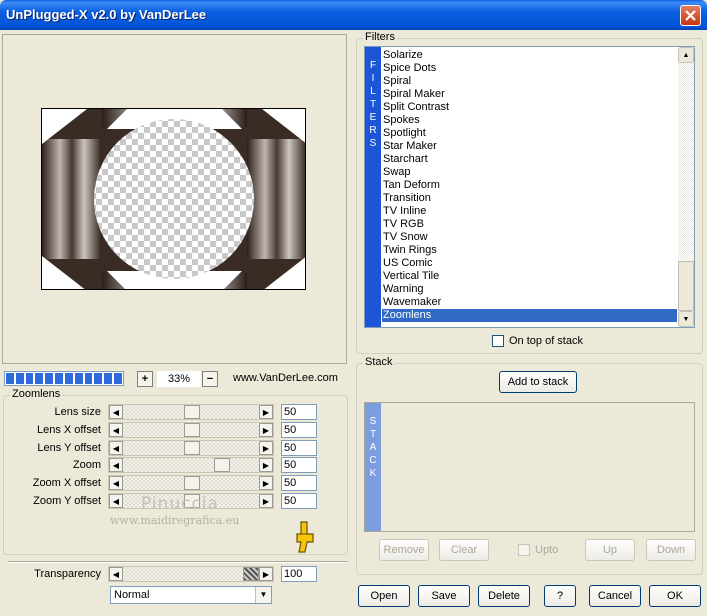 This screenshot has width=707, height=616. What do you see at coordinates (529, 55) in the screenshot?
I see `list-item: Solarize` at bounding box center [529, 55].